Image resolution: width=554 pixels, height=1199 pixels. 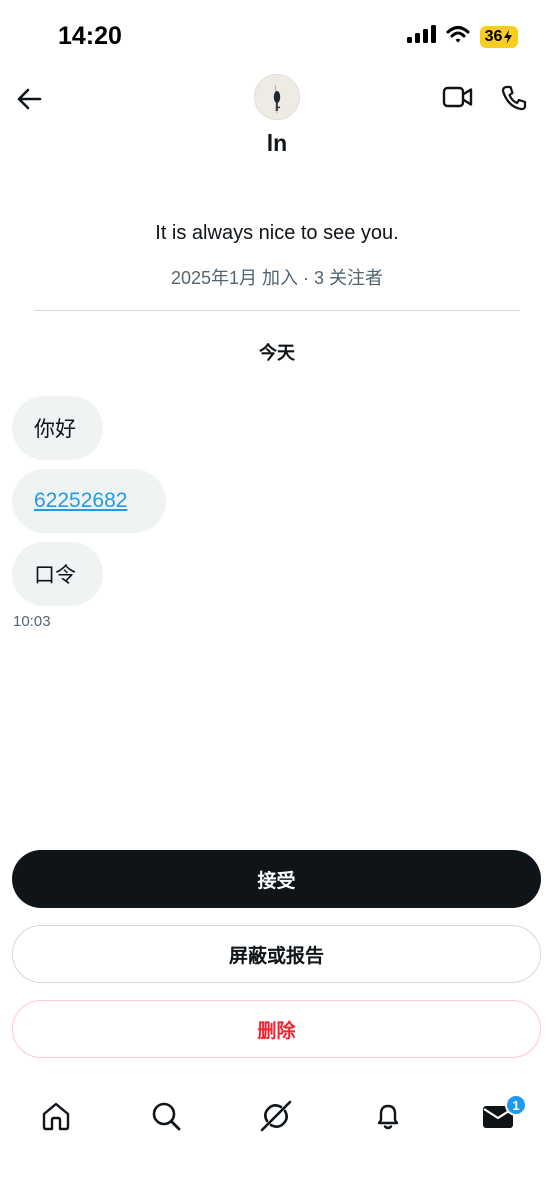 I want to click on status-icons: 36, so click(x=462, y=36).